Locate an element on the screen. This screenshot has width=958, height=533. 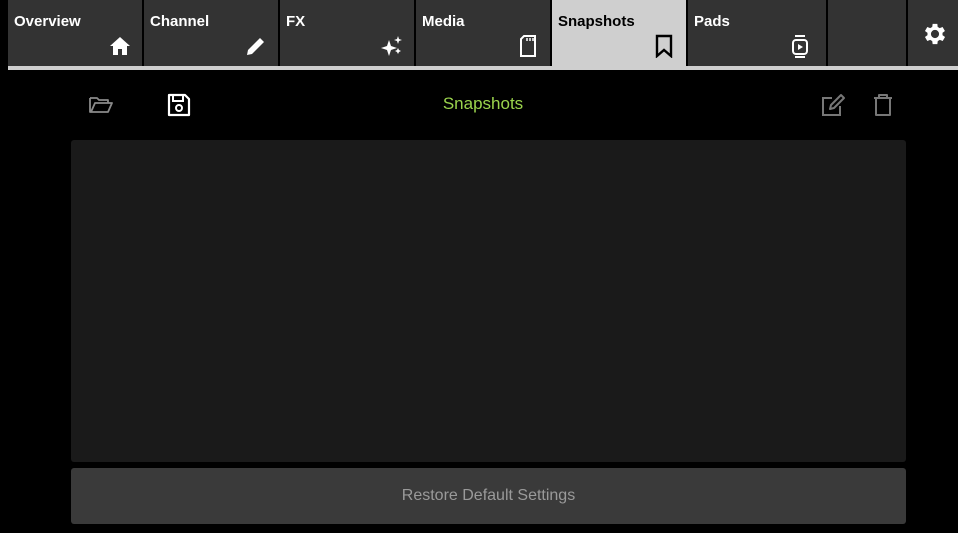
restore-default-settings-button: Restore Default Settings is located at coordinates (488, 496).